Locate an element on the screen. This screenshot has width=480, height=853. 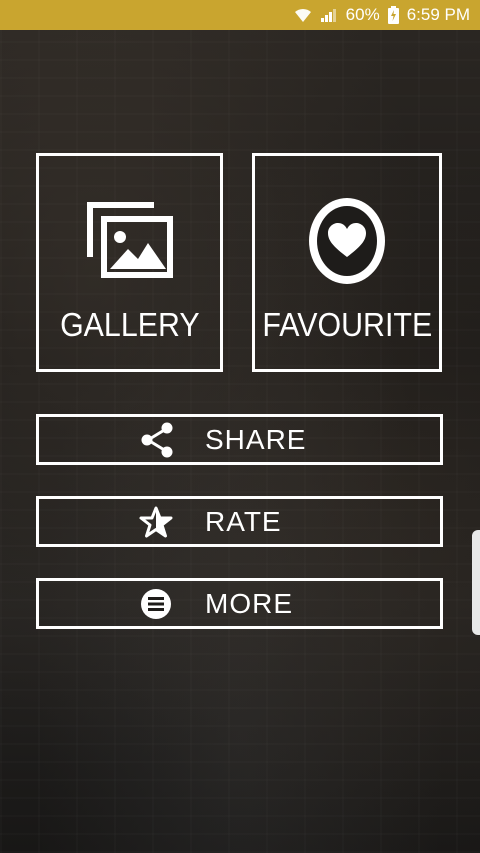
star-icon is located at coordinates (156, 522).